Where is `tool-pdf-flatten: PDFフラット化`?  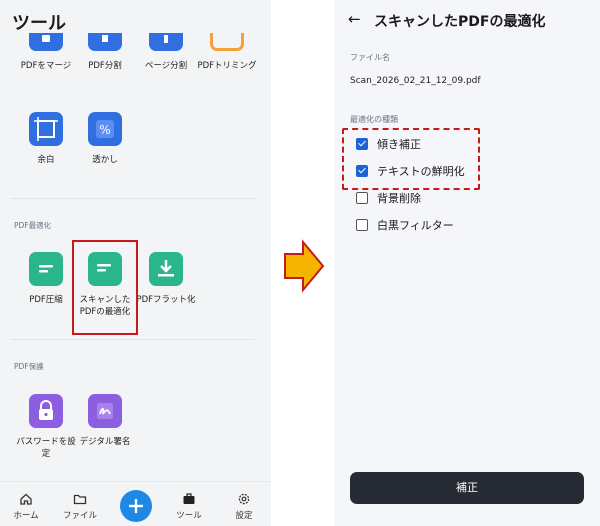 tool-pdf-flatten: PDFフラット化 is located at coordinates (166, 279).